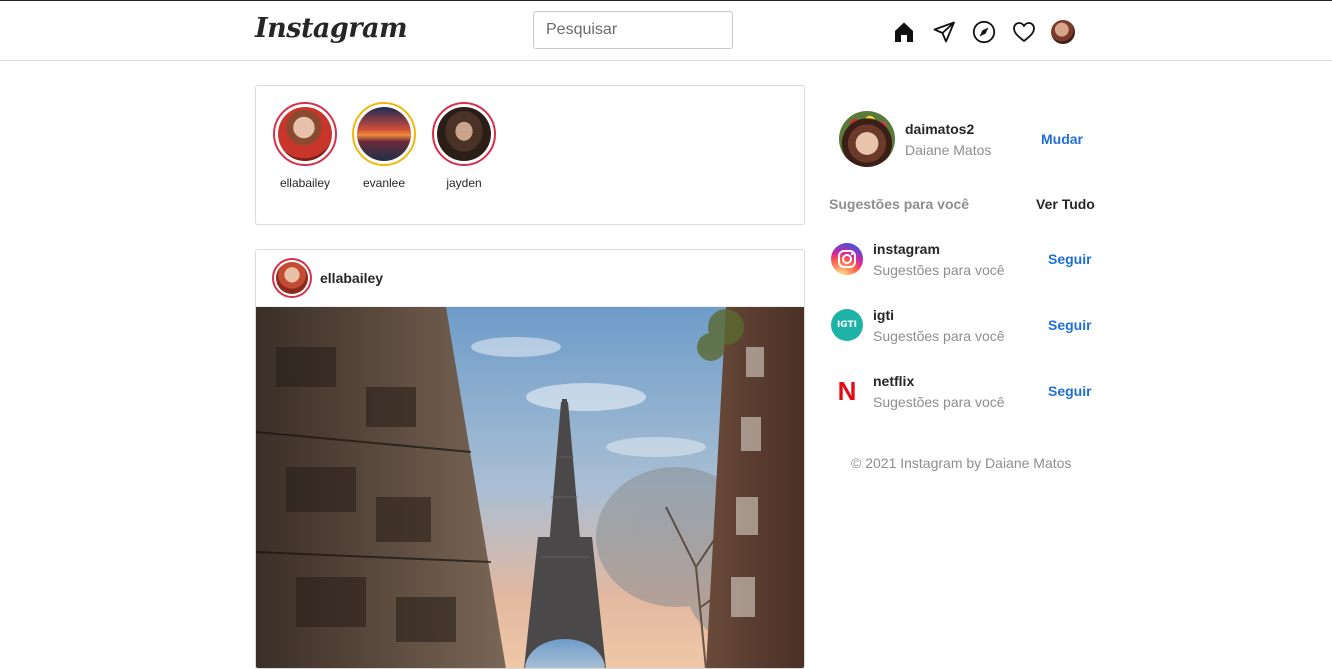  What do you see at coordinates (1065, 204) in the screenshot?
I see `see-all-button: Ver Tudo` at bounding box center [1065, 204].